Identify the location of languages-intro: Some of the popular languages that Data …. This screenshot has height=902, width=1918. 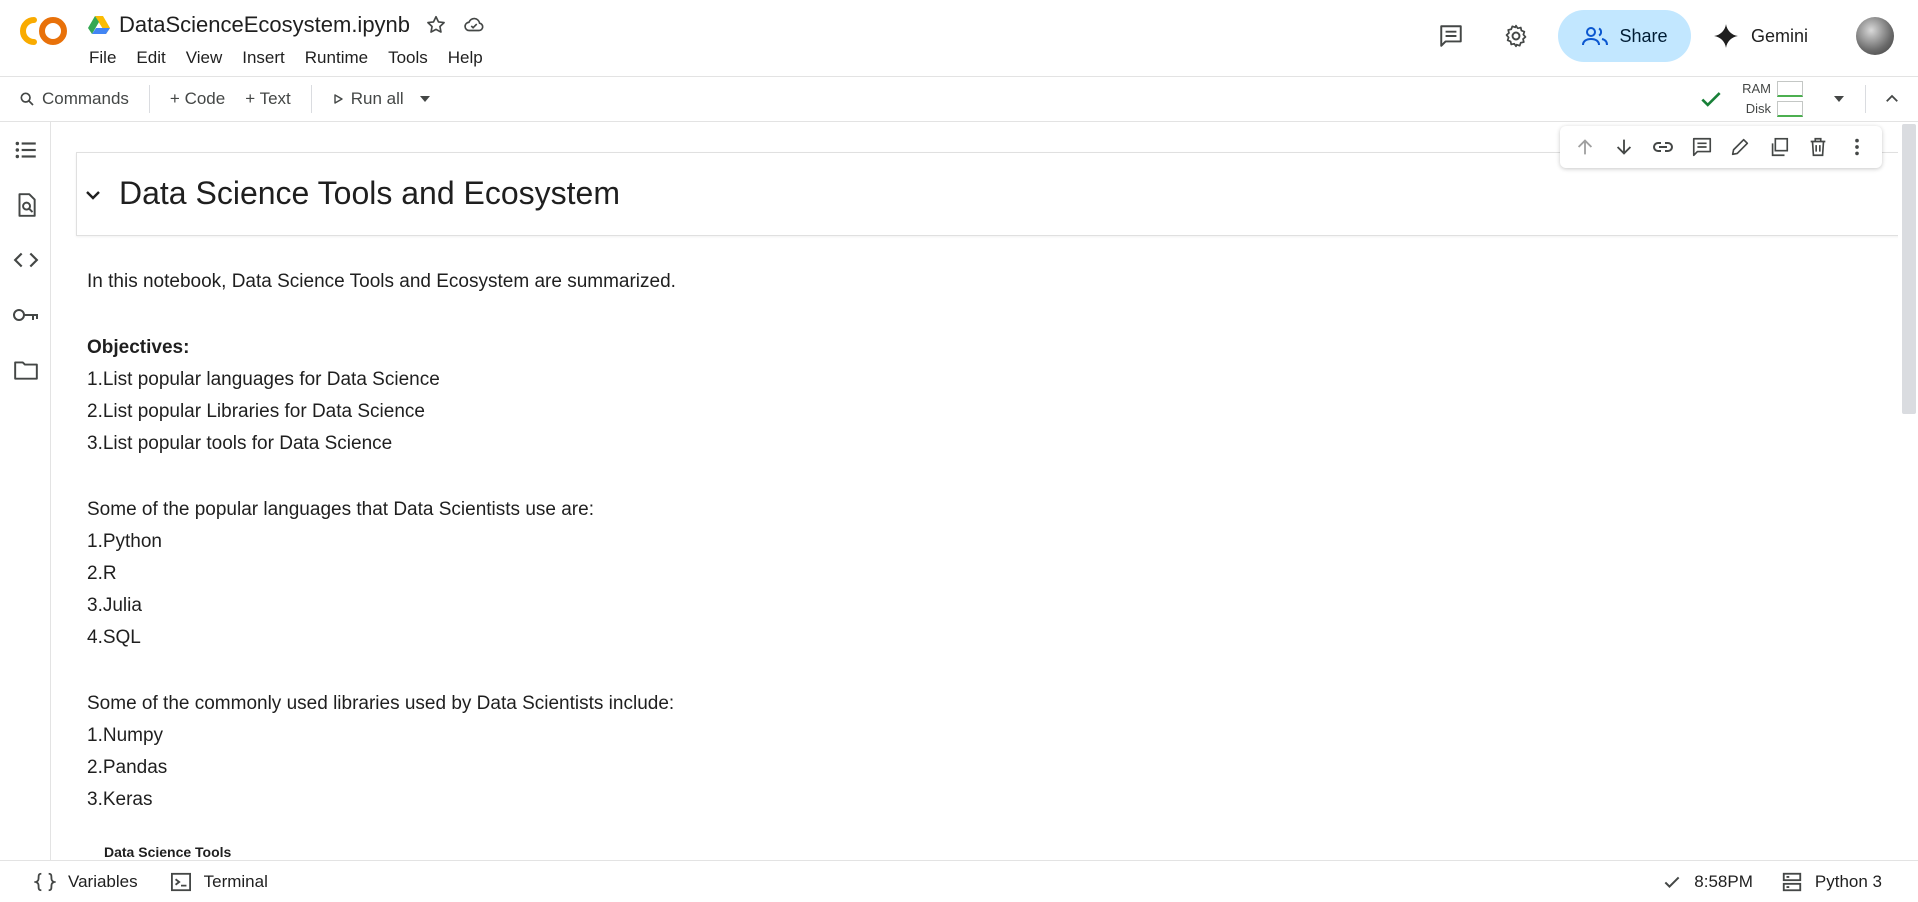
(340, 509).